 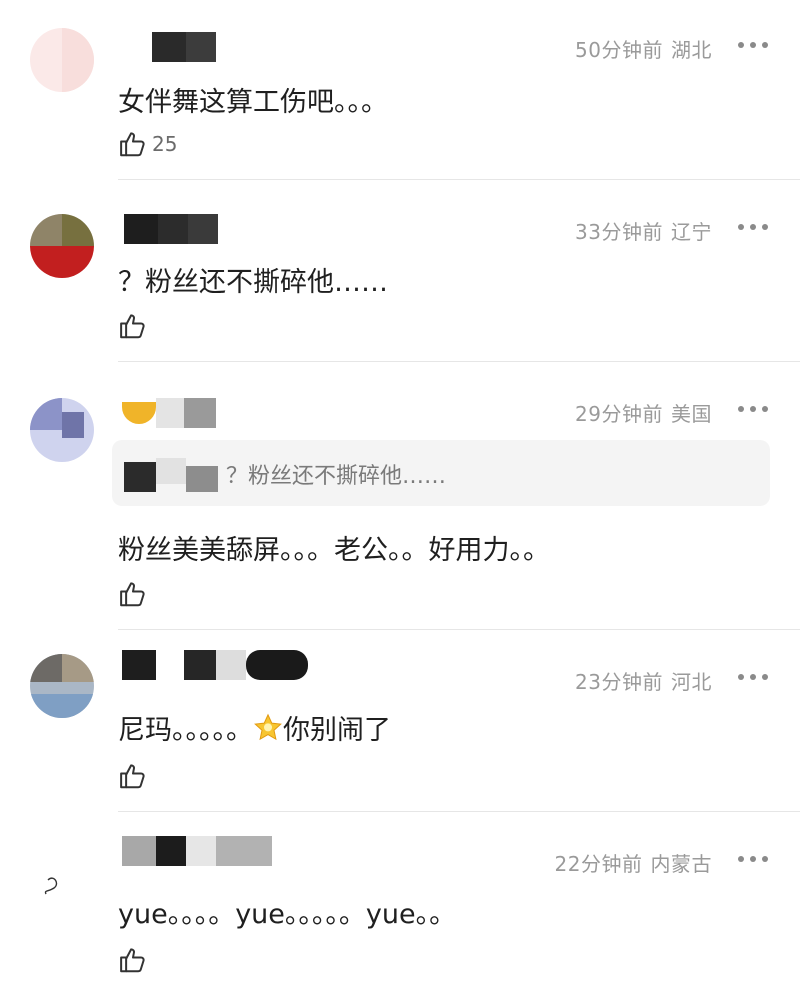 What do you see at coordinates (172, 475) in the screenshot?
I see `quoted-username-redacted` at bounding box center [172, 475].